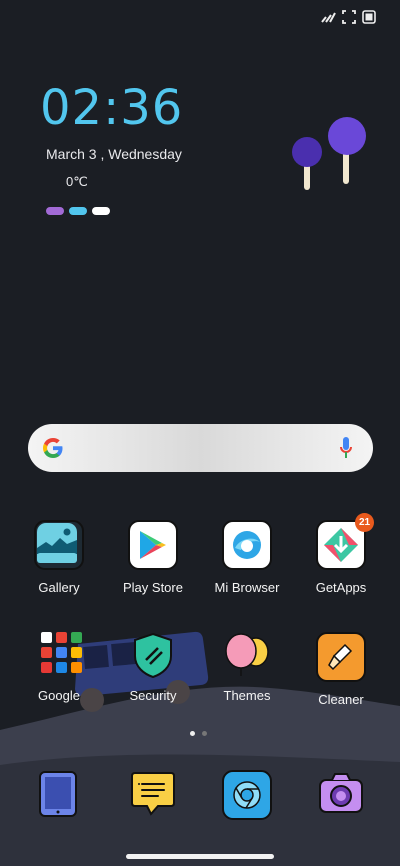  Describe the element at coordinates (59, 695) in the screenshot. I see `app-label: Google` at that location.